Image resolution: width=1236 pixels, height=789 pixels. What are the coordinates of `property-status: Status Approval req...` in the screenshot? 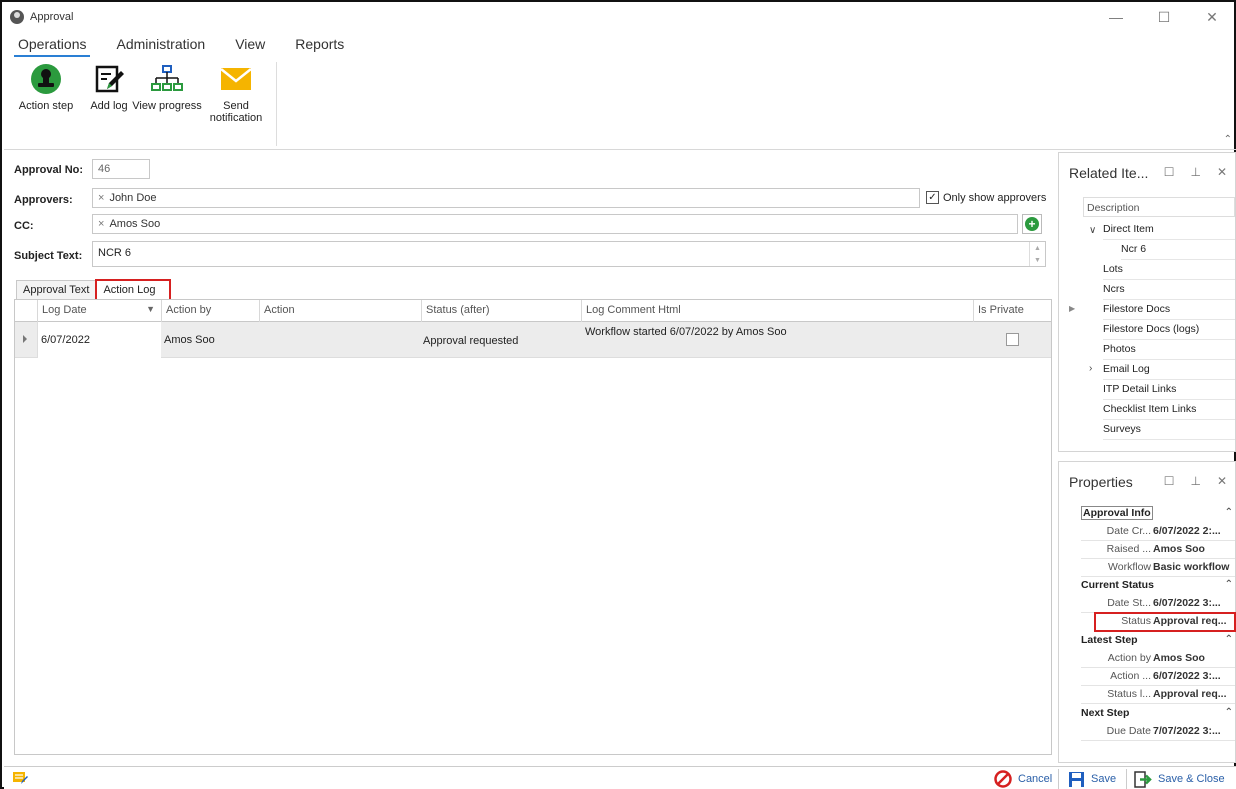 It's located at (1165, 622).